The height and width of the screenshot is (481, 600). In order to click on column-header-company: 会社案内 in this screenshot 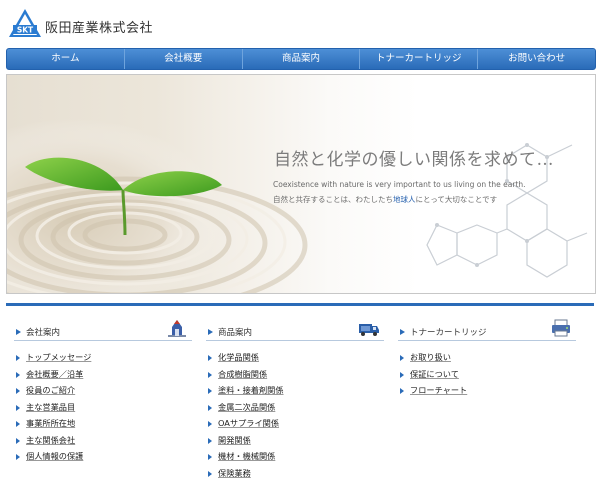, I will do `click(103, 329)`.